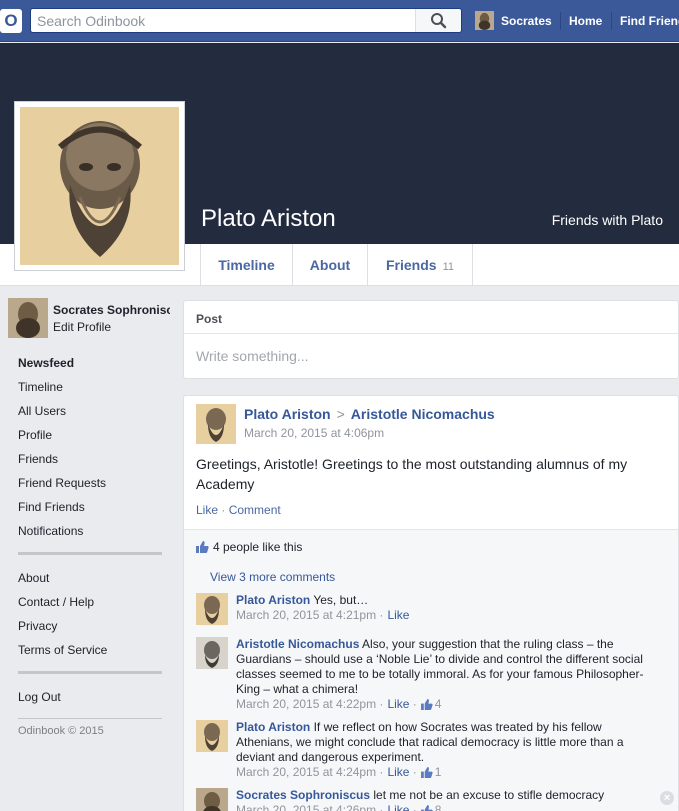 The width and height of the screenshot is (679, 811). What do you see at coordinates (607, 220) in the screenshot?
I see `friends-with-status: Friends with Plato` at bounding box center [607, 220].